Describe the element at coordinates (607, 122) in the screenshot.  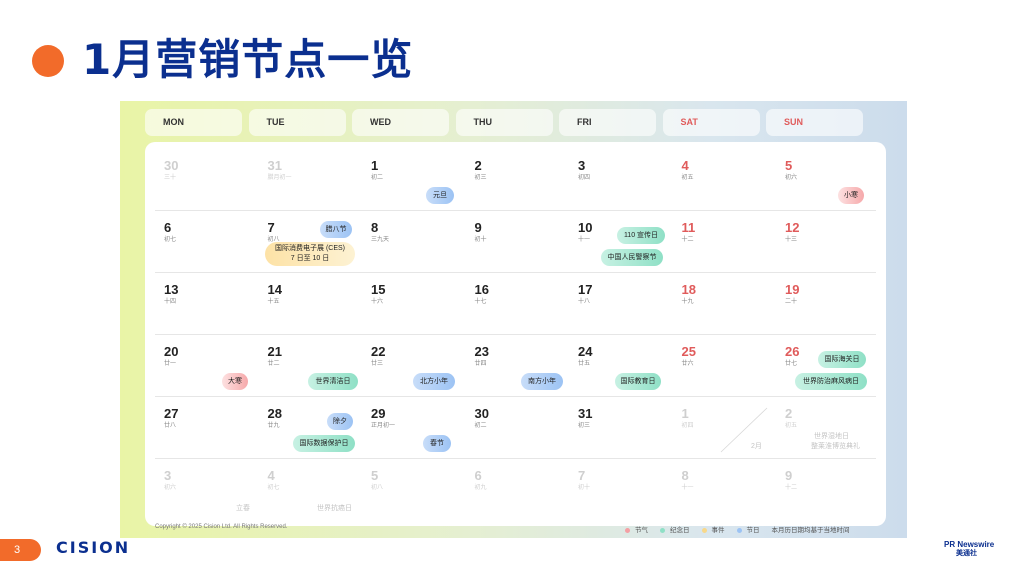
I see `weekday-header-fri: FRI` at that location.